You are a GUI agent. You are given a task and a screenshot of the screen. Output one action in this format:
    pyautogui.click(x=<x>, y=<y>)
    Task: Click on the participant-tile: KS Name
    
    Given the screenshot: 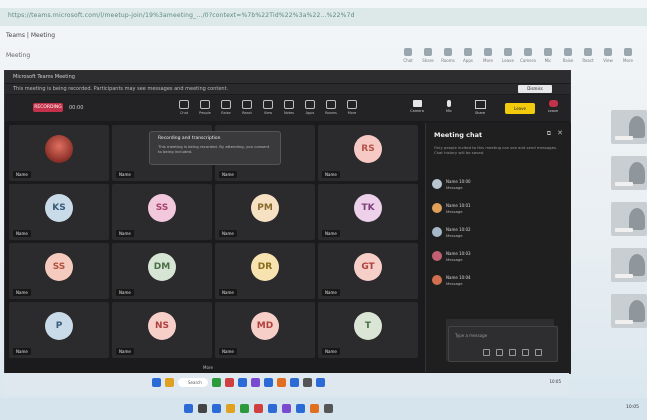 What is the action you would take?
    pyautogui.click(x=59, y=212)
    